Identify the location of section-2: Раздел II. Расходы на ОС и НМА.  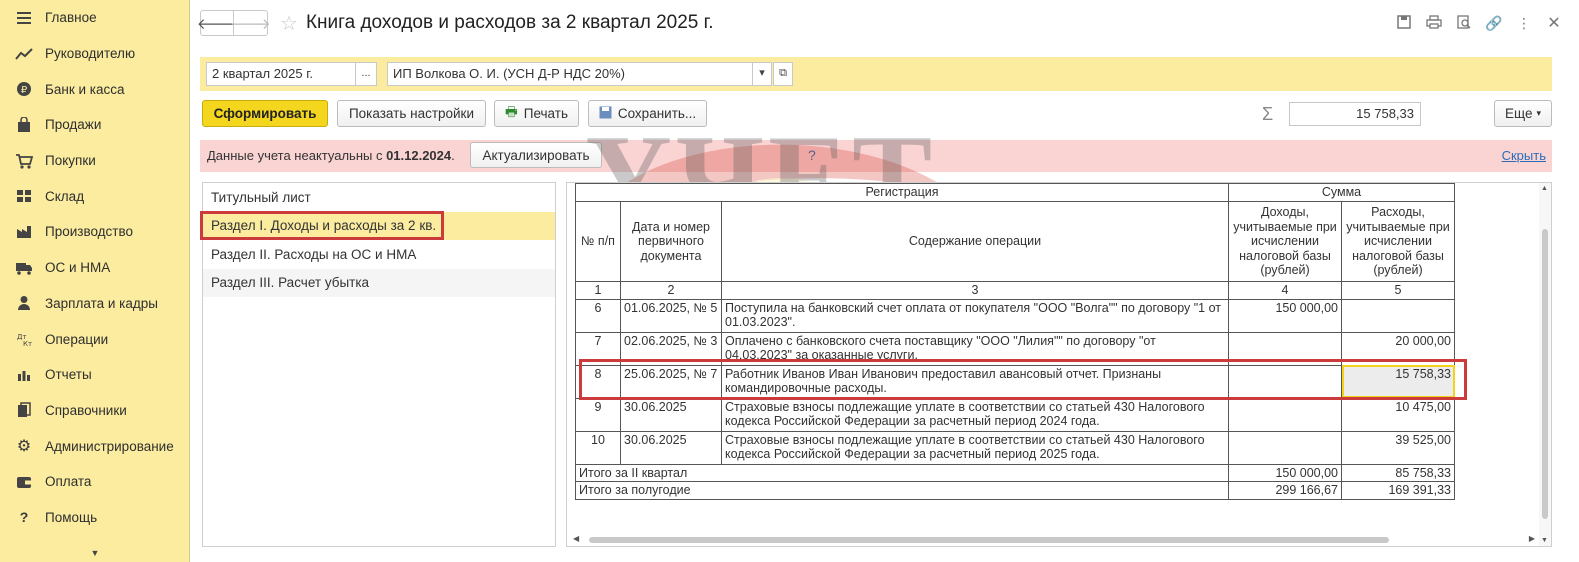
(379, 254).